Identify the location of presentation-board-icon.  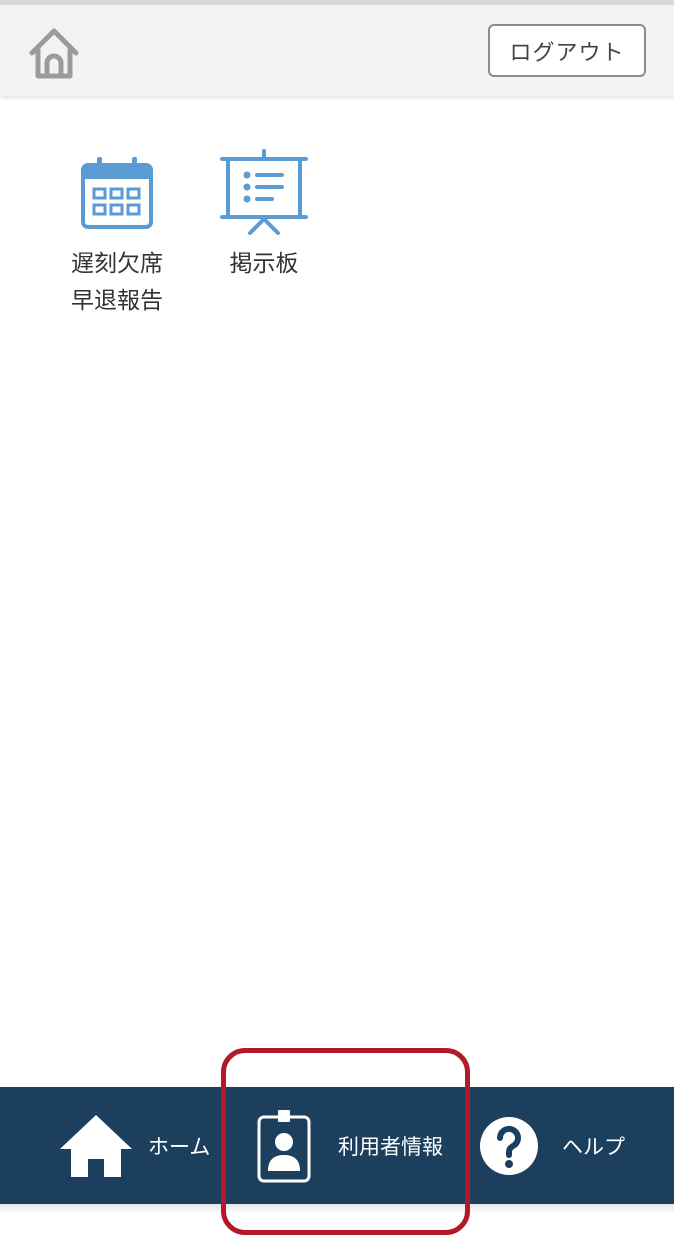
(264, 193).